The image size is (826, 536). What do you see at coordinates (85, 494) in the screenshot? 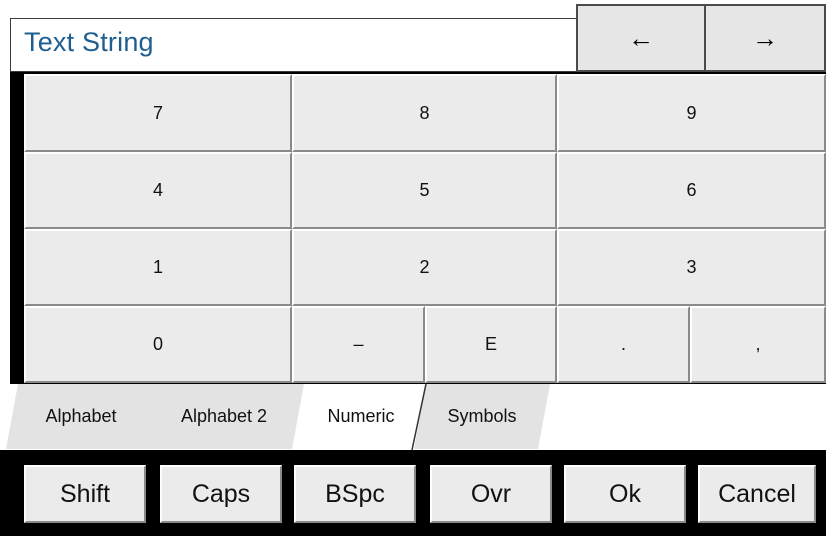
I see `shift-button: Shift` at bounding box center [85, 494].